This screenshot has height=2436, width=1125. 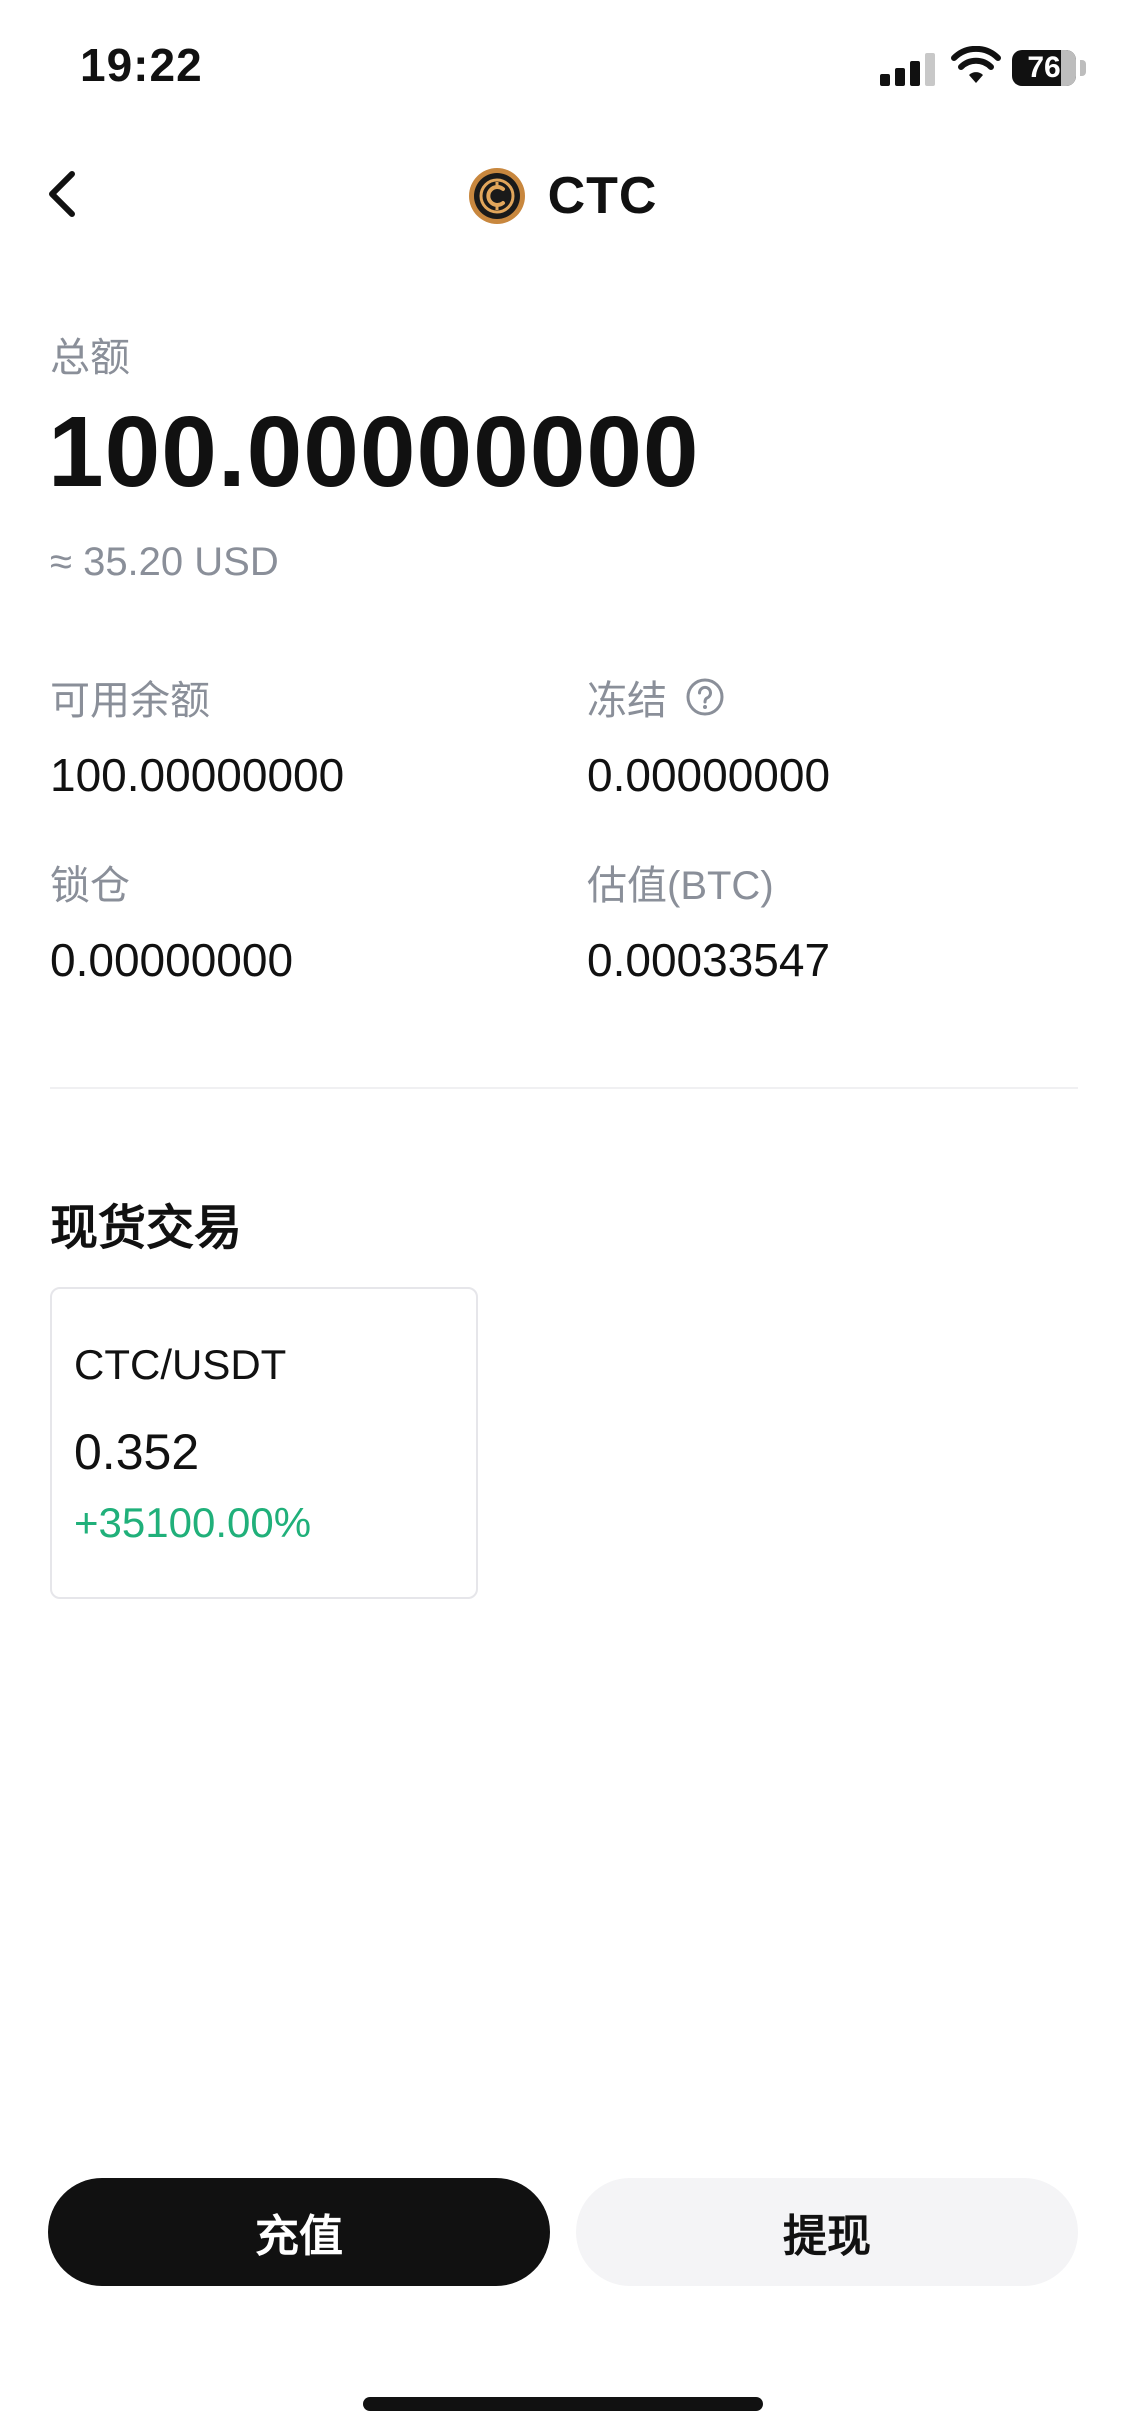 What do you see at coordinates (300, 735) in the screenshot?
I see `stat-available: 可用余额 100.00000000` at bounding box center [300, 735].